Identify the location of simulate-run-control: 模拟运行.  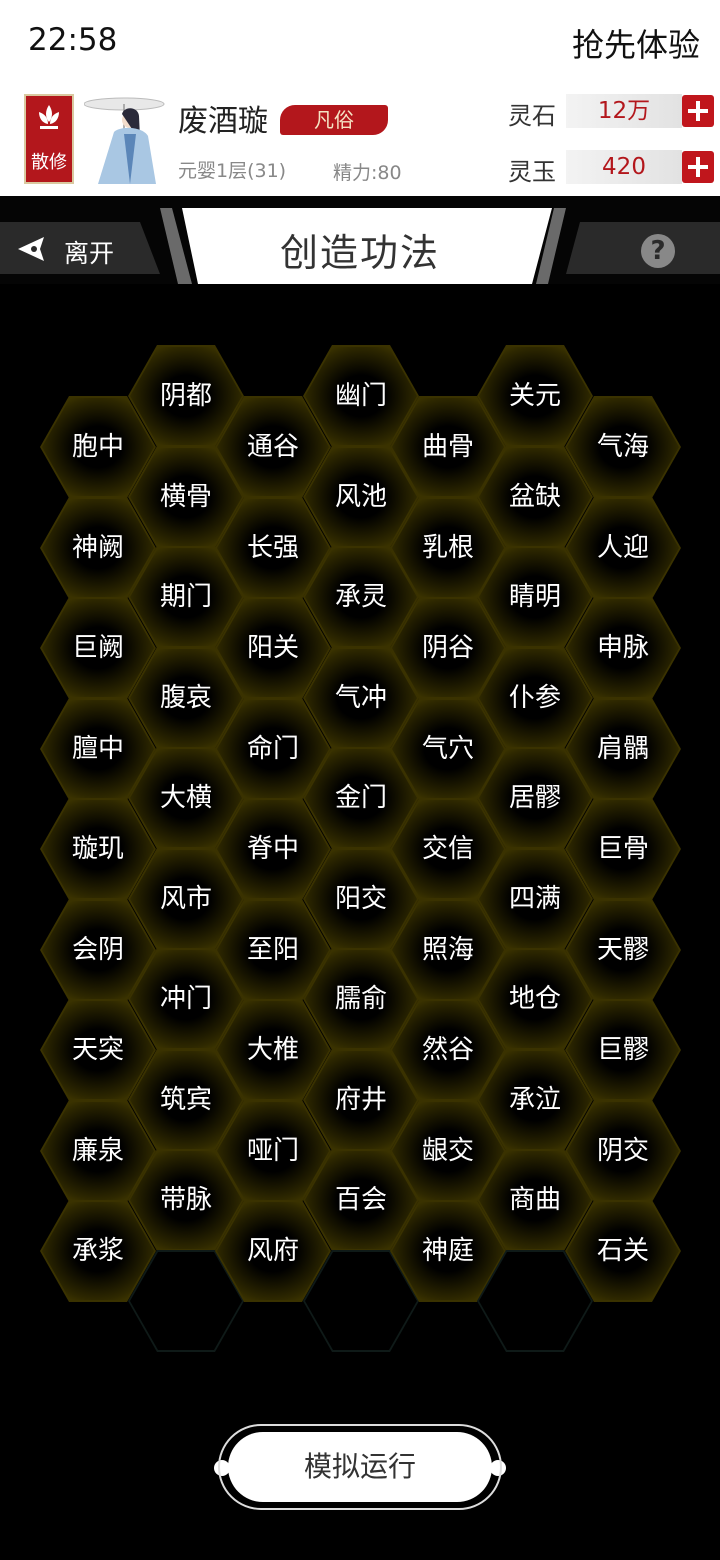
(360, 1467).